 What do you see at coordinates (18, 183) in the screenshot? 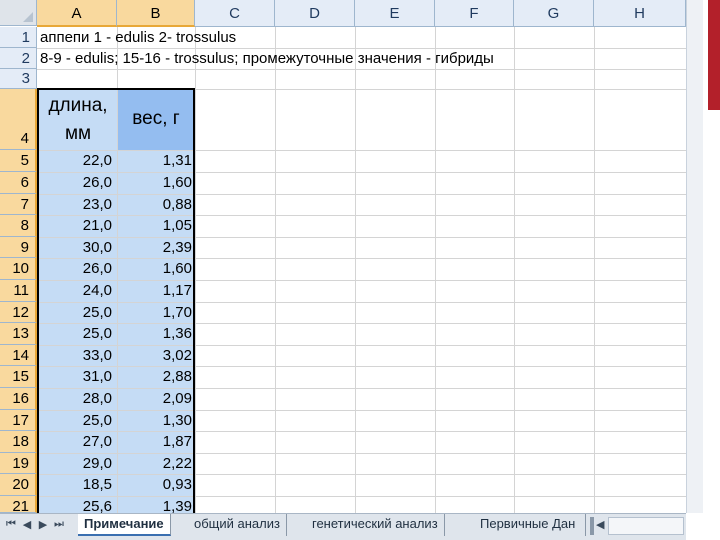
I see `row-header-6: 6` at bounding box center [18, 183].